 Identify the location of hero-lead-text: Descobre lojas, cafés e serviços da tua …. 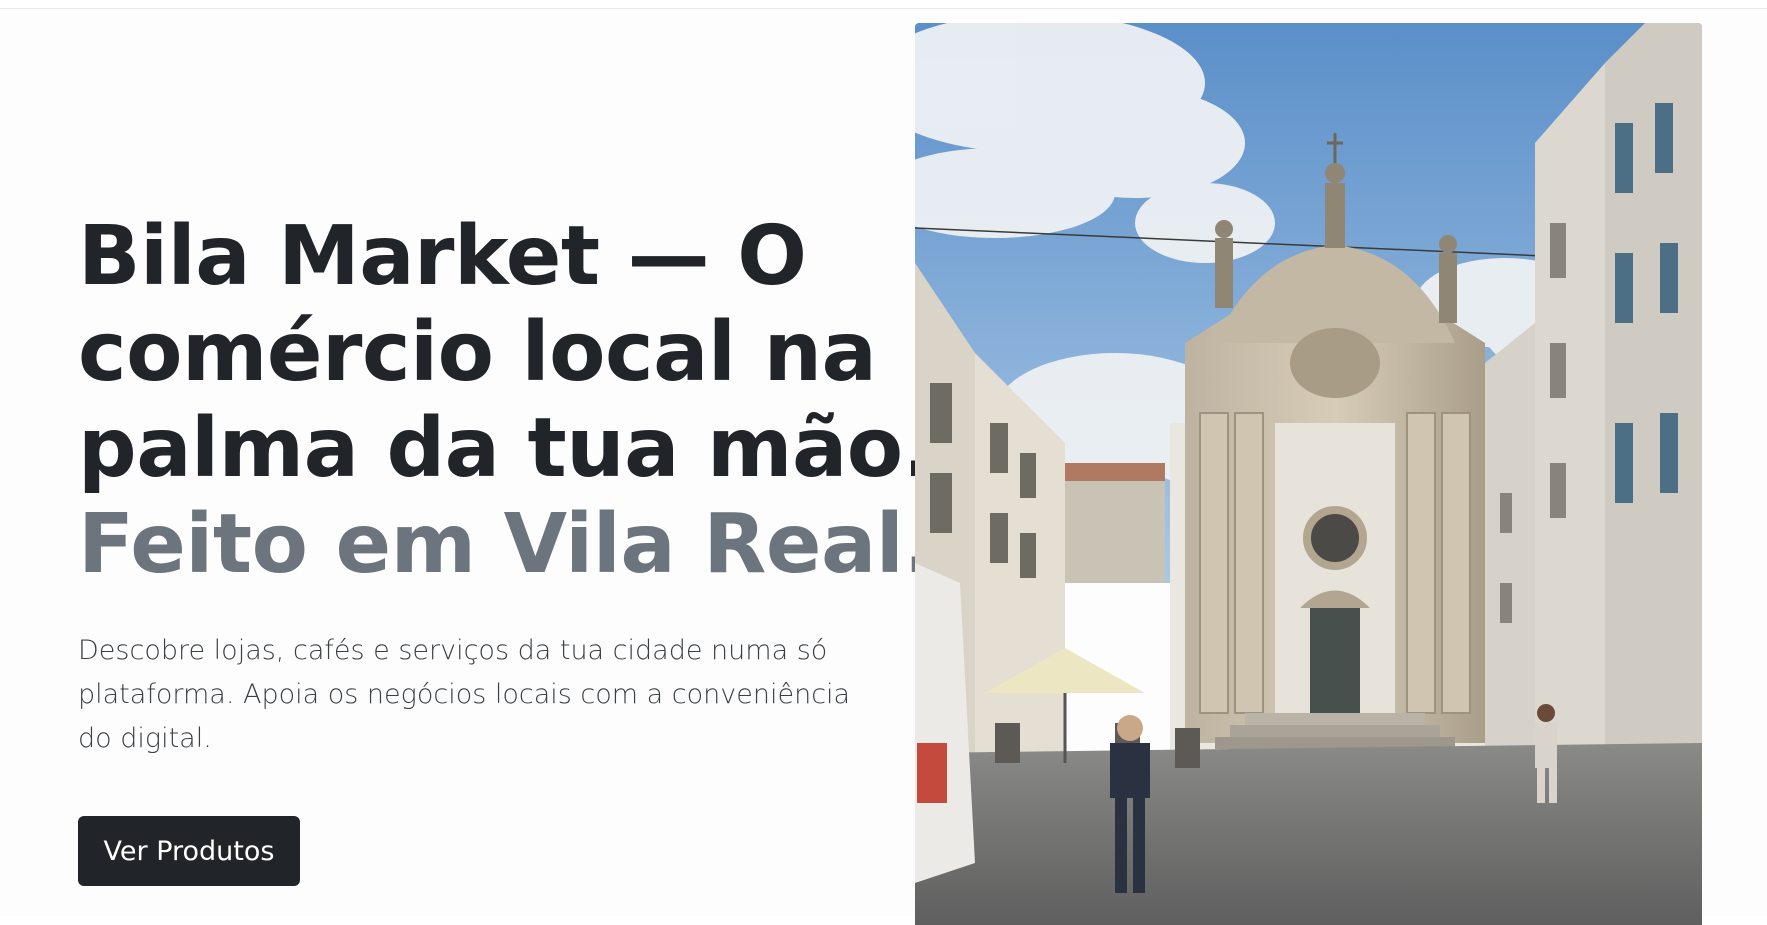
(464, 694).